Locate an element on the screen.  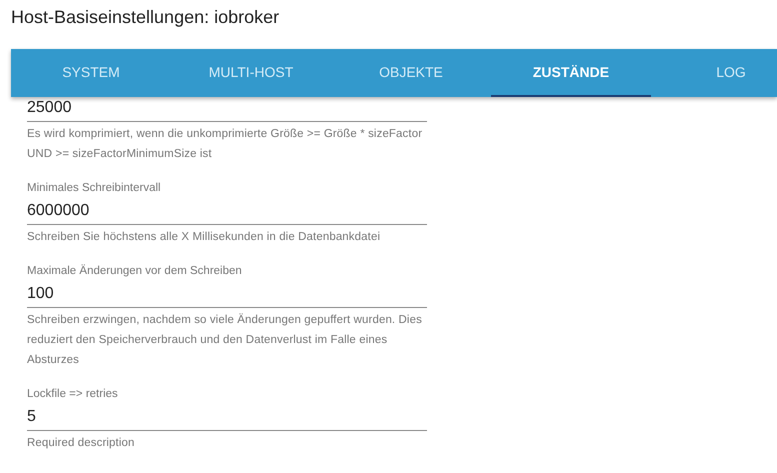
tab: LOG is located at coordinates (714, 73).